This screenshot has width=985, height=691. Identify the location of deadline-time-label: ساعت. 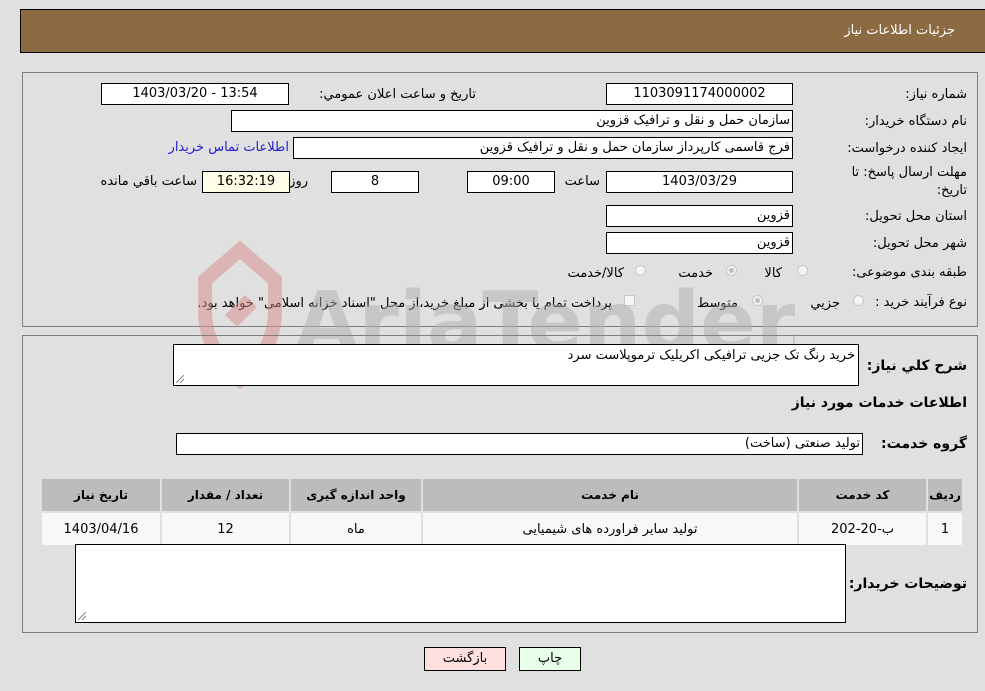
(582, 181).